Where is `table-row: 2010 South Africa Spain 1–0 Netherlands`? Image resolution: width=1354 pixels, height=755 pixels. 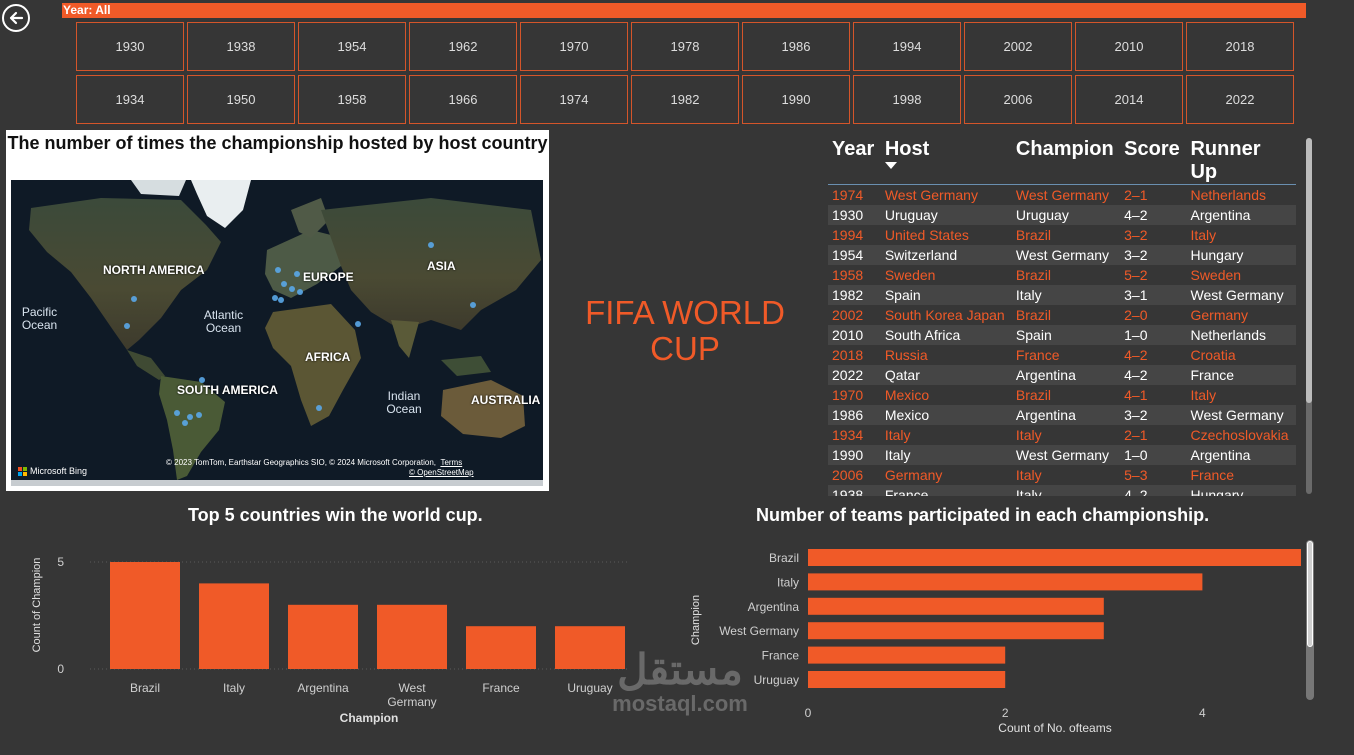 table-row: 2010 South Africa Spain 1–0 Netherlands is located at coordinates (1062, 335).